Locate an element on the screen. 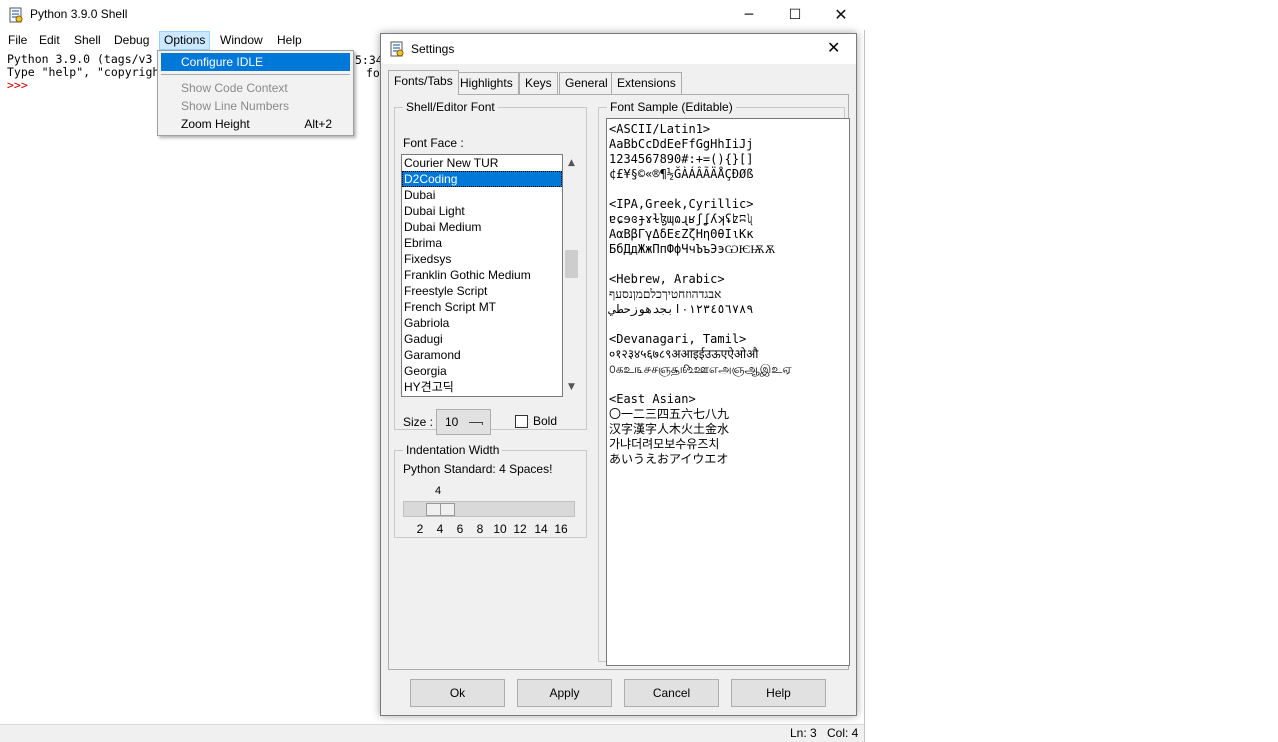 This screenshot has height=742, width=1278. font-list-item: Garamond is located at coordinates (482, 355).